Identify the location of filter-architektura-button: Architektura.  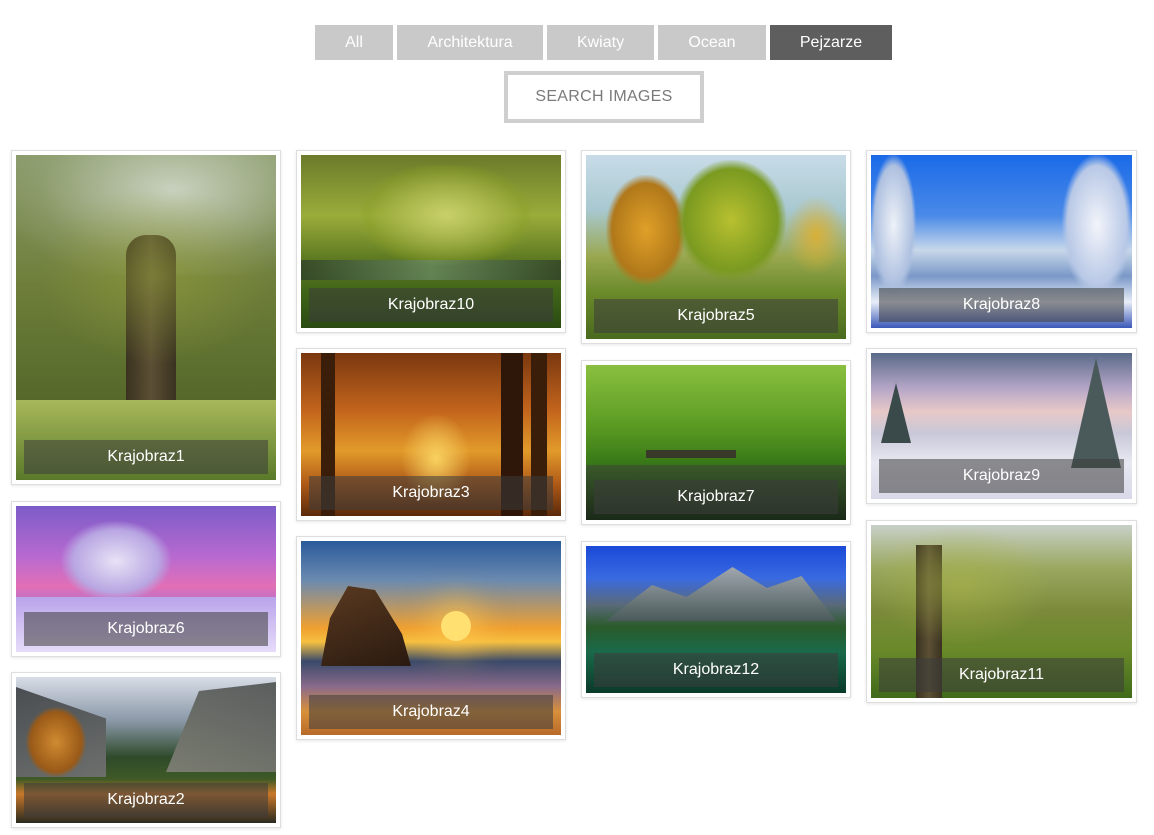
(470, 42).